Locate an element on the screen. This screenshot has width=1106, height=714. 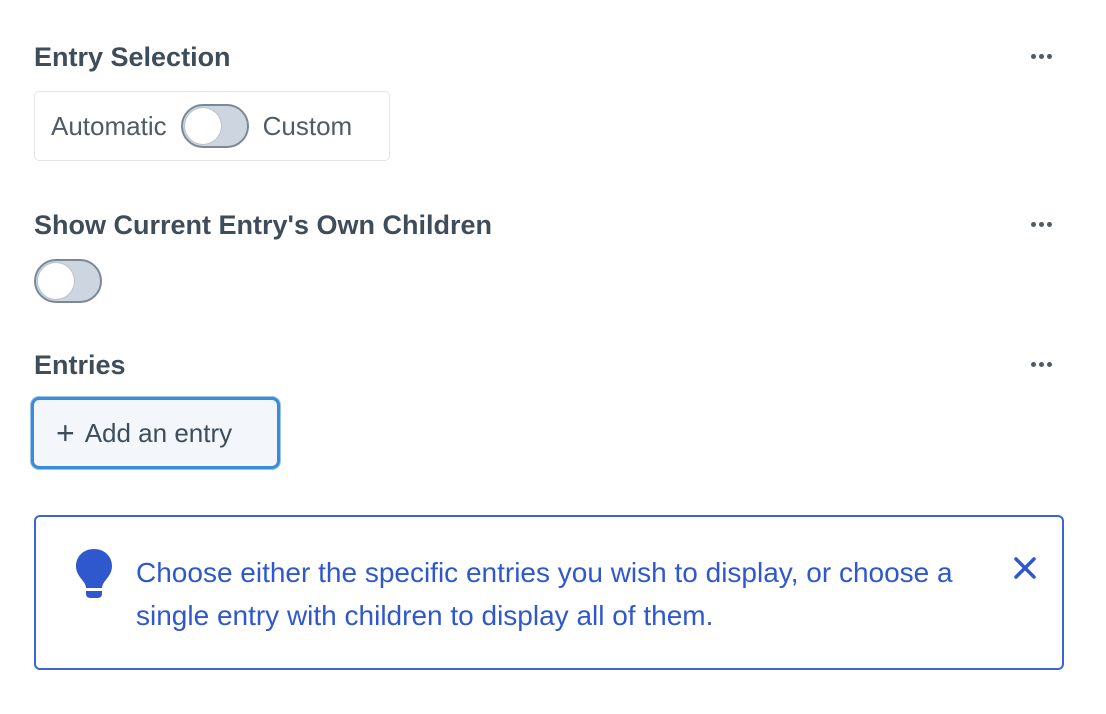
show-children-toggle is located at coordinates (68, 281).